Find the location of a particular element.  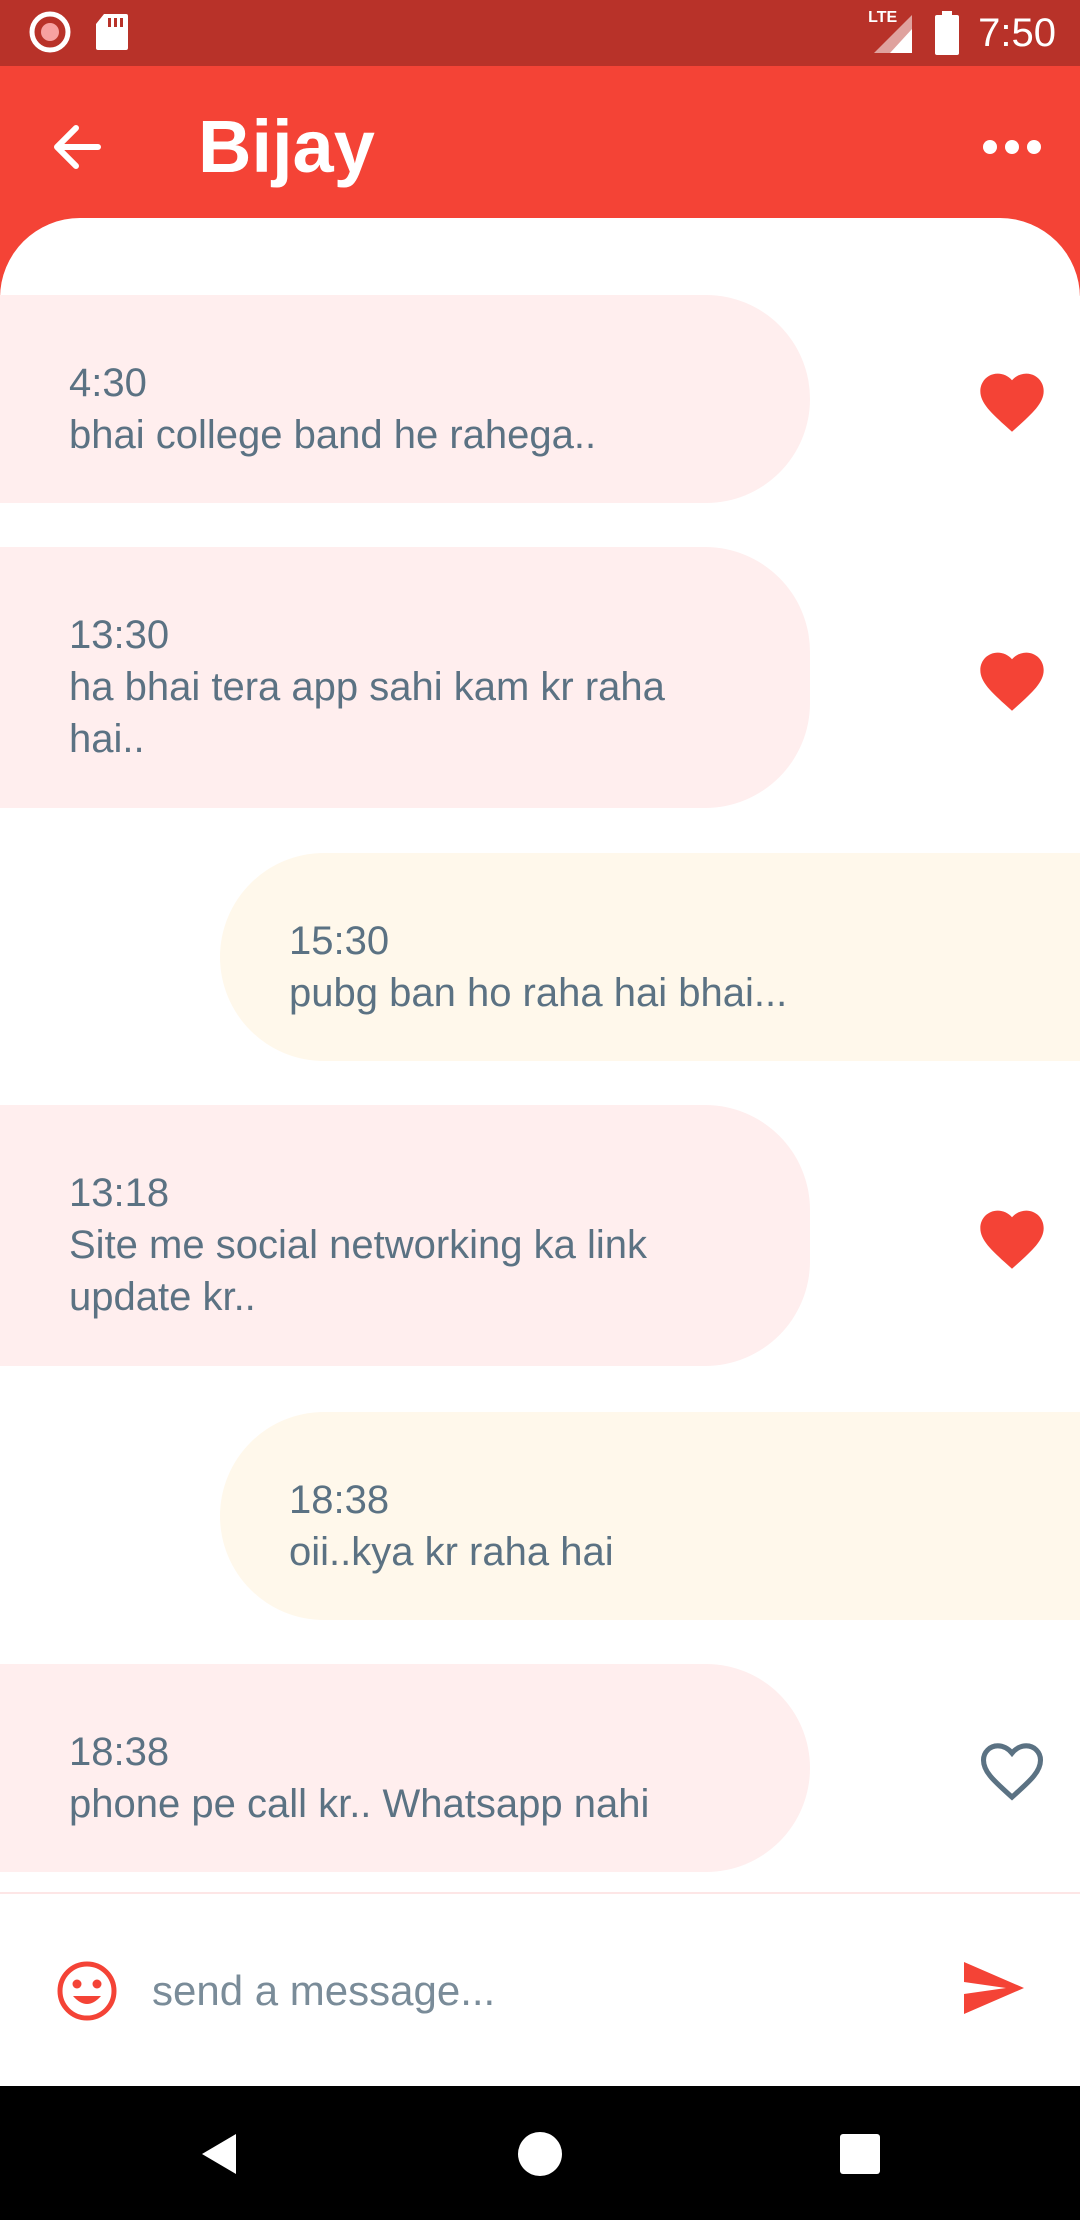

recents-square-icon is located at coordinates (860, 2154).